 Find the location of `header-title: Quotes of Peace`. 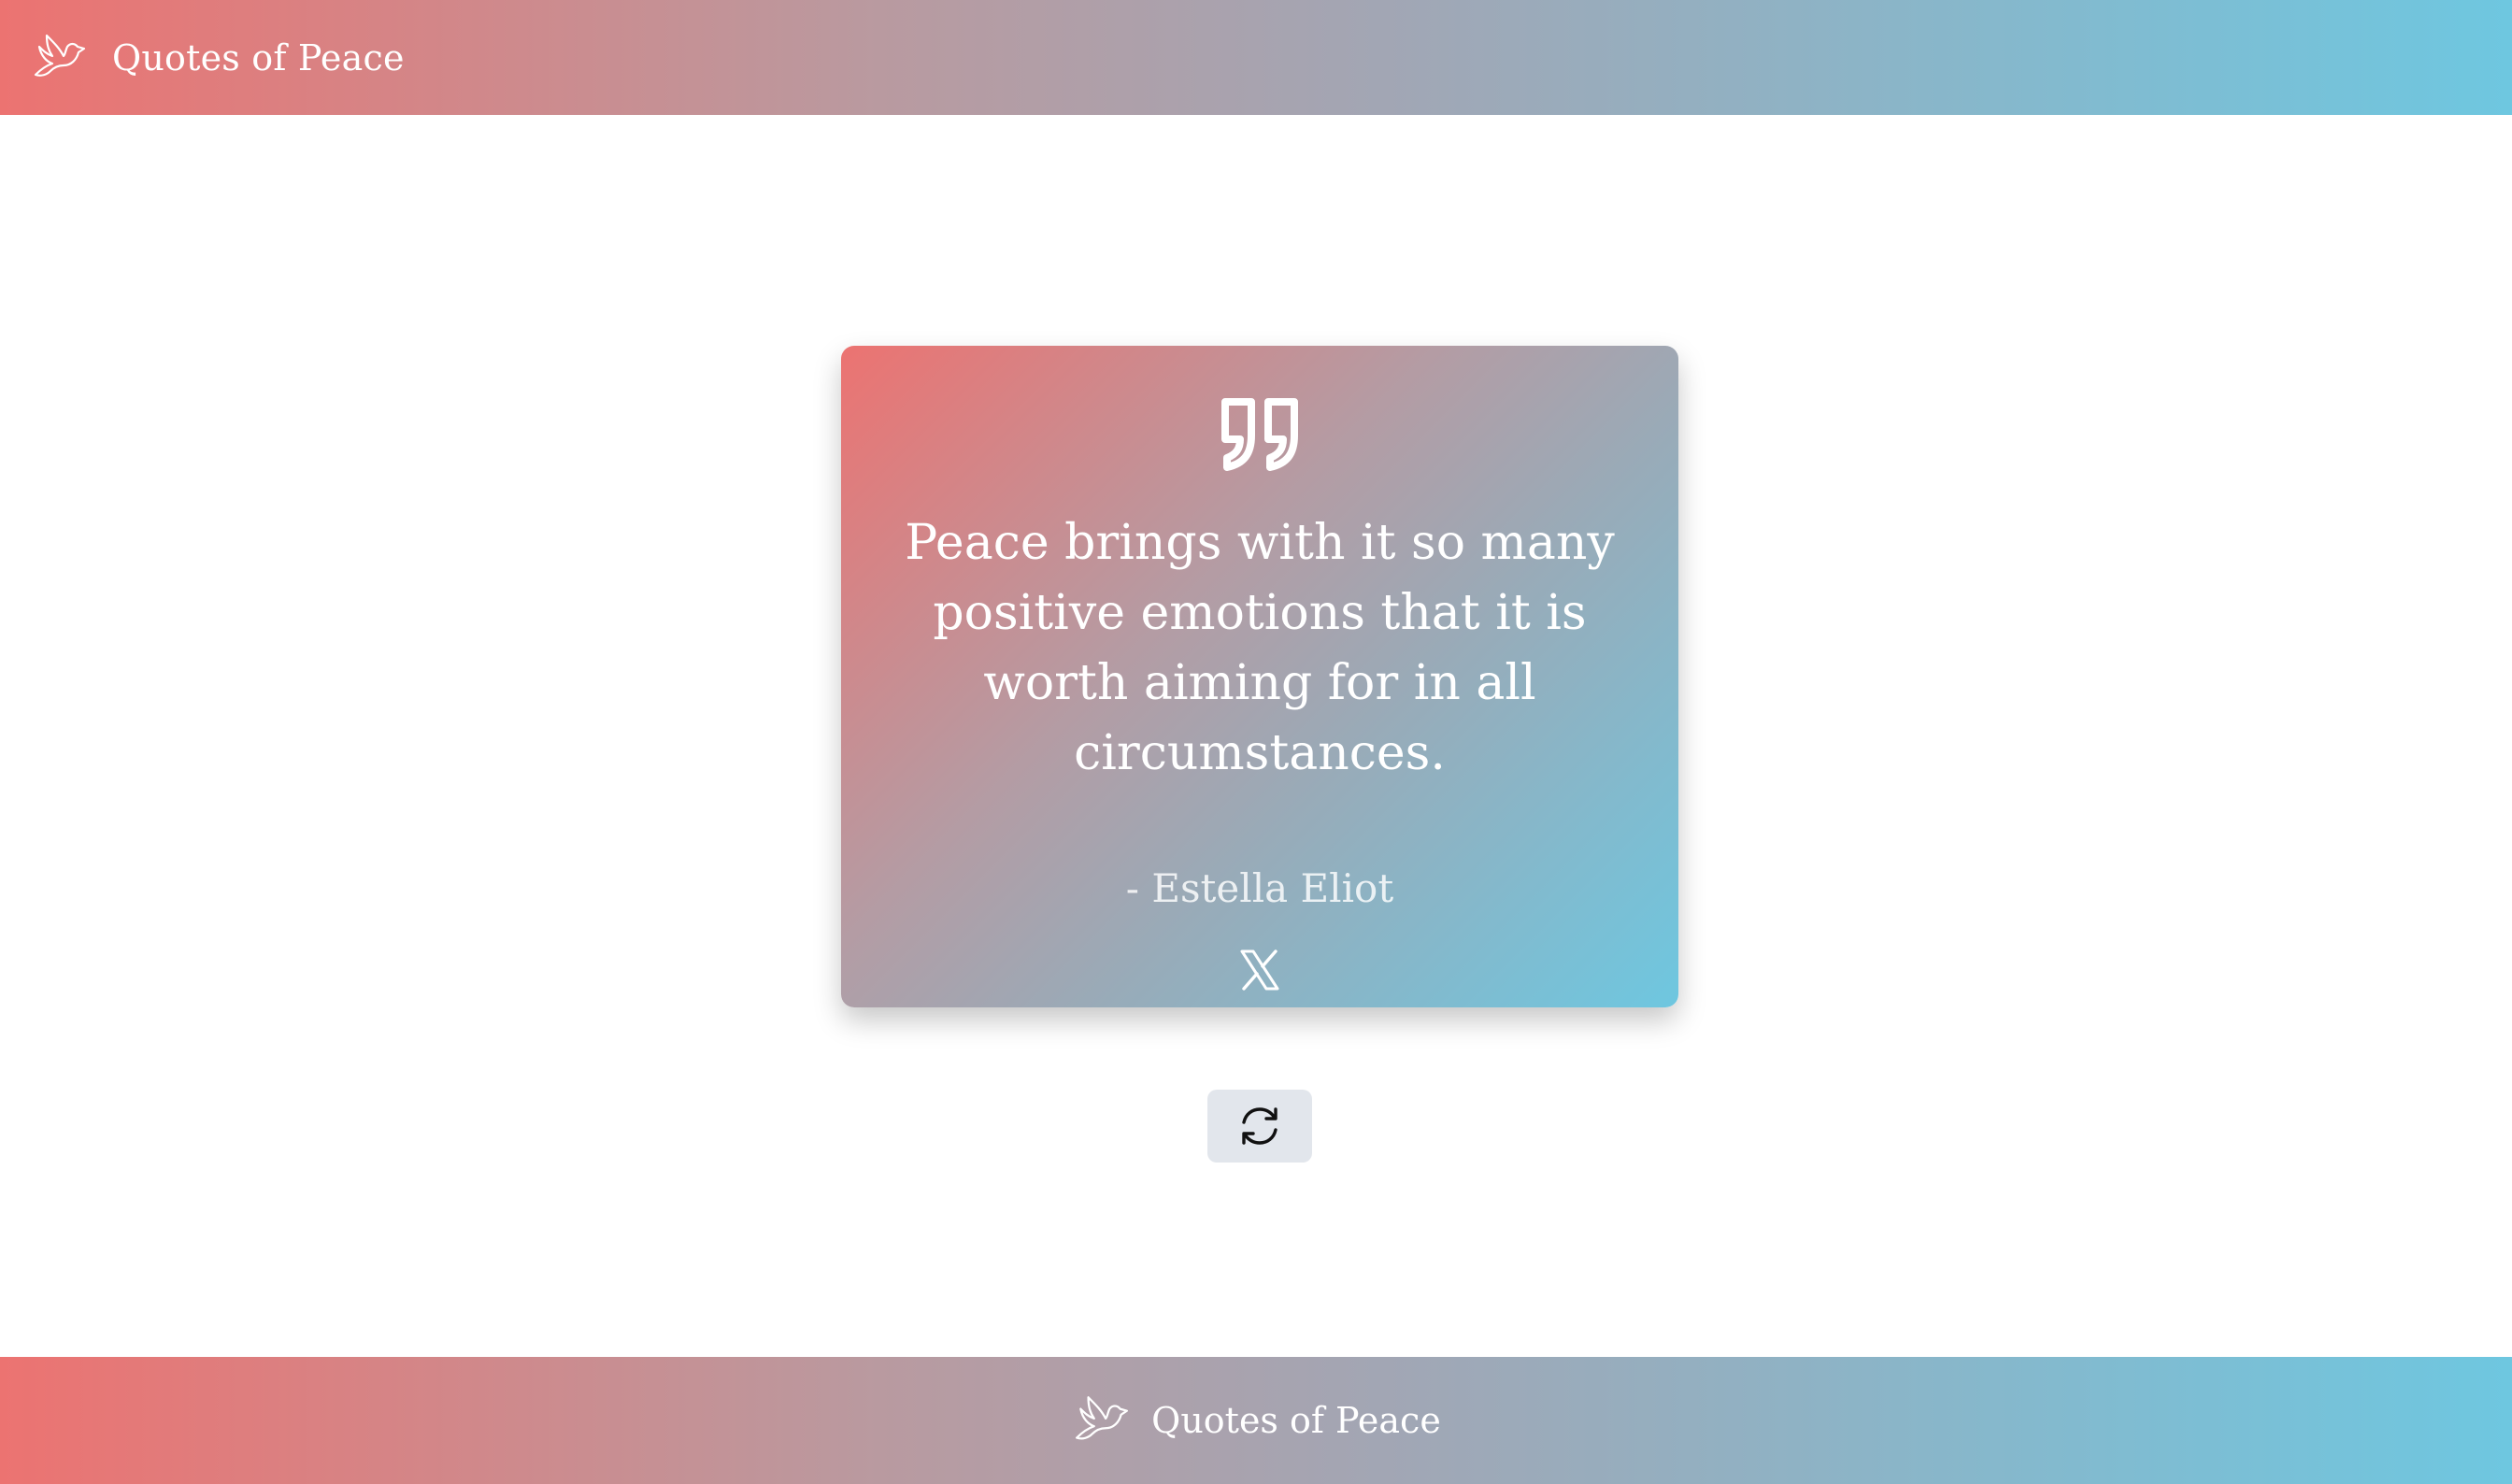

header-title: Quotes of Peace is located at coordinates (258, 57).